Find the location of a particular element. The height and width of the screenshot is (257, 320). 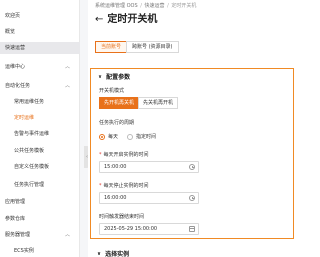

radio-daily is located at coordinates (102, 136).